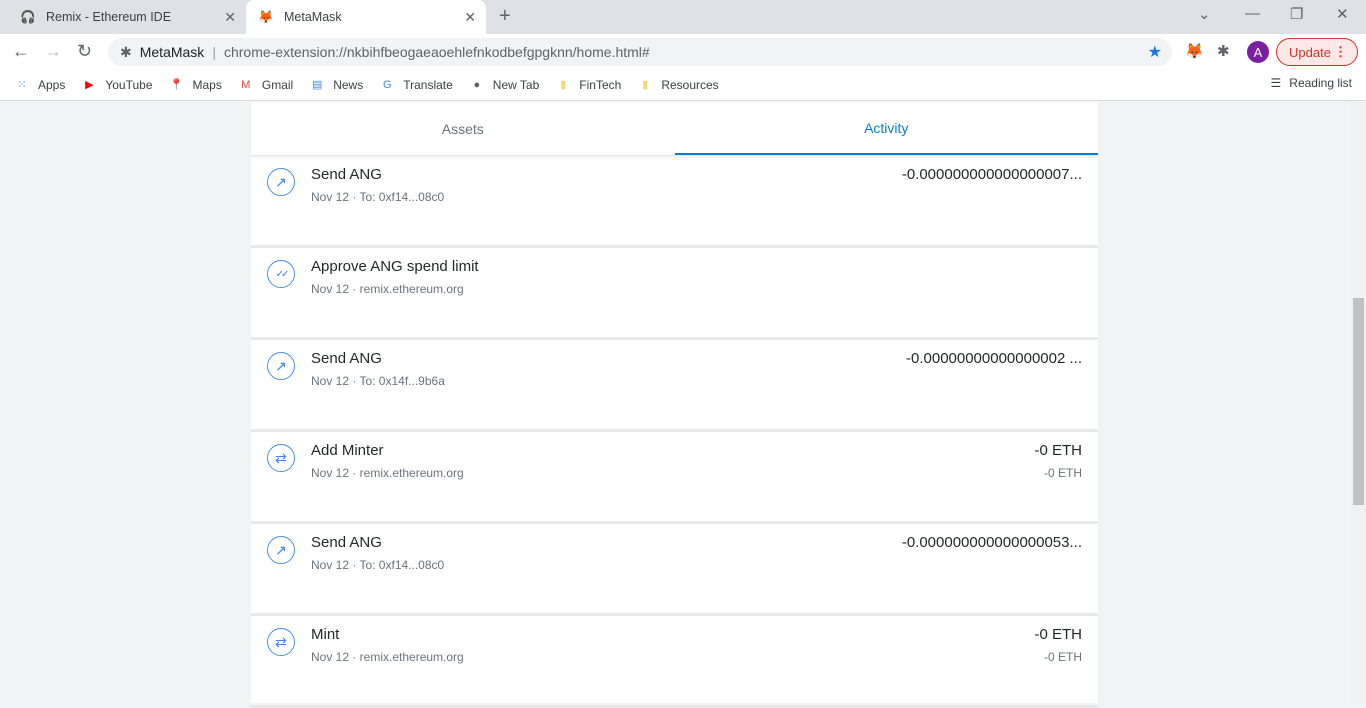 Image resolution: width=1366 pixels, height=708 pixels. I want to click on globe-icon: ●, so click(477, 84).